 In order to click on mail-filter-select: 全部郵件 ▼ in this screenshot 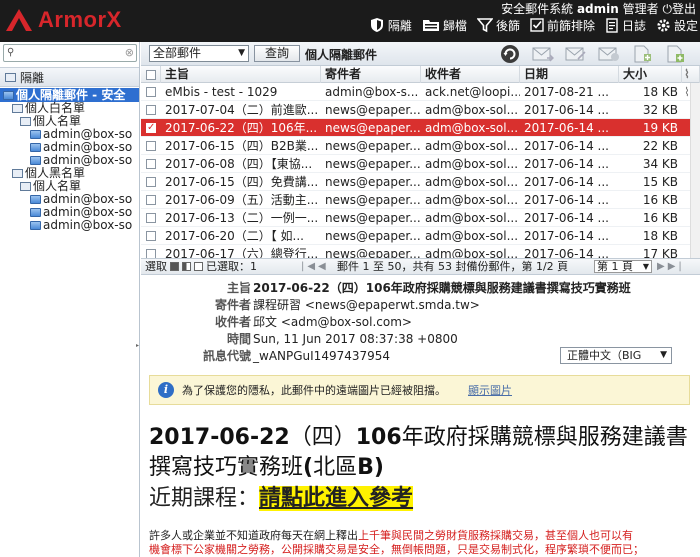, I will do `click(199, 53)`.